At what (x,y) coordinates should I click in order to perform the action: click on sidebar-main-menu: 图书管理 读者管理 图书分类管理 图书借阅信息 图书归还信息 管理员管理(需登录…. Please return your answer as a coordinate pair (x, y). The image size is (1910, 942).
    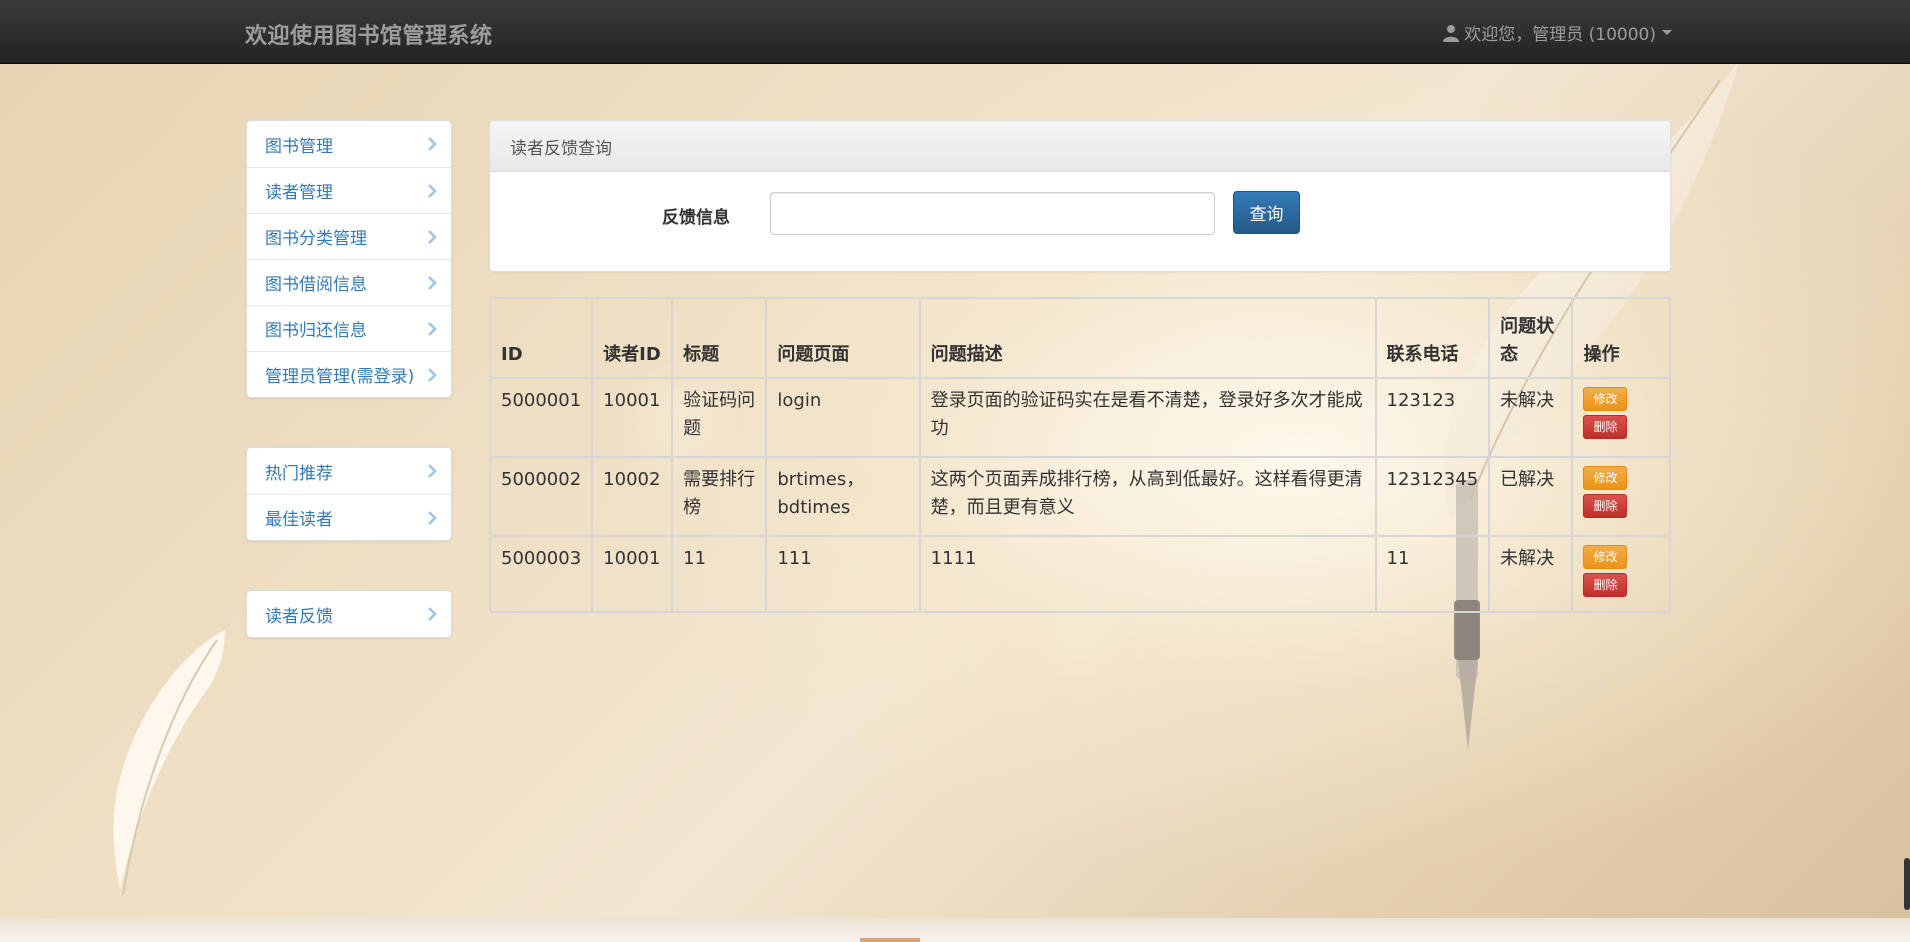
    Looking at the image, I should click on (349, 259).